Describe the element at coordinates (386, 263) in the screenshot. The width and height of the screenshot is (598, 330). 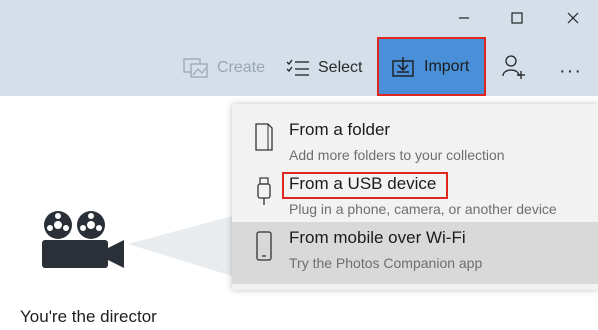
I see `menu-item-subtitle: Try the Photos Companion app` at that location.